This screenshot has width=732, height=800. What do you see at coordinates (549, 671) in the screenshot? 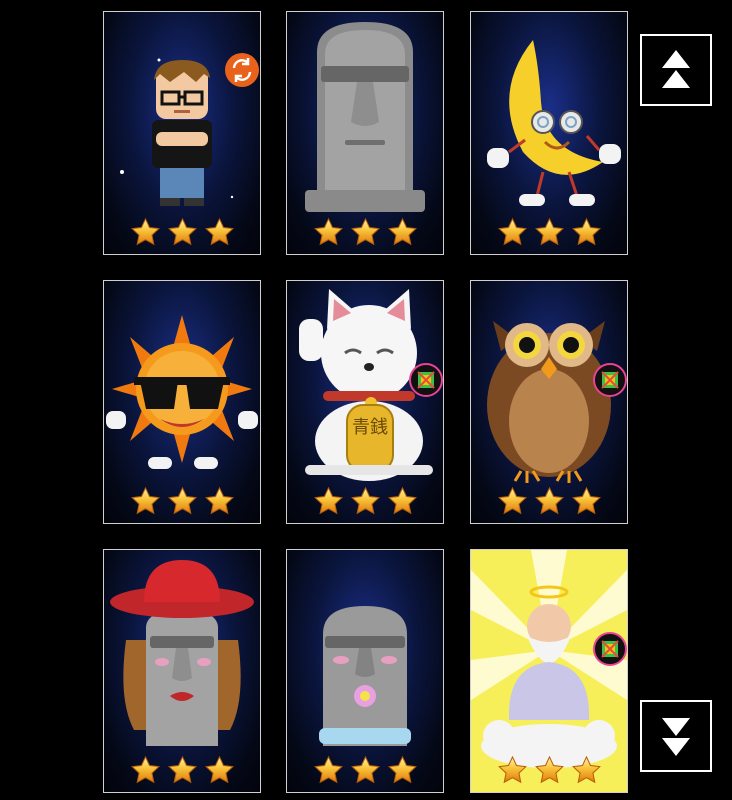
I see `card-old-sage` at bounding box center [549, 671].